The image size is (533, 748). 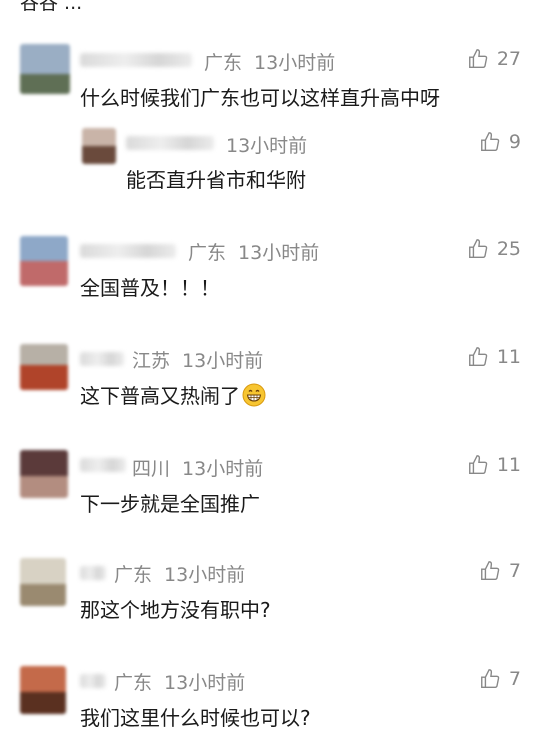 I want to click on like-count: 25, so click(x=508, y=249).